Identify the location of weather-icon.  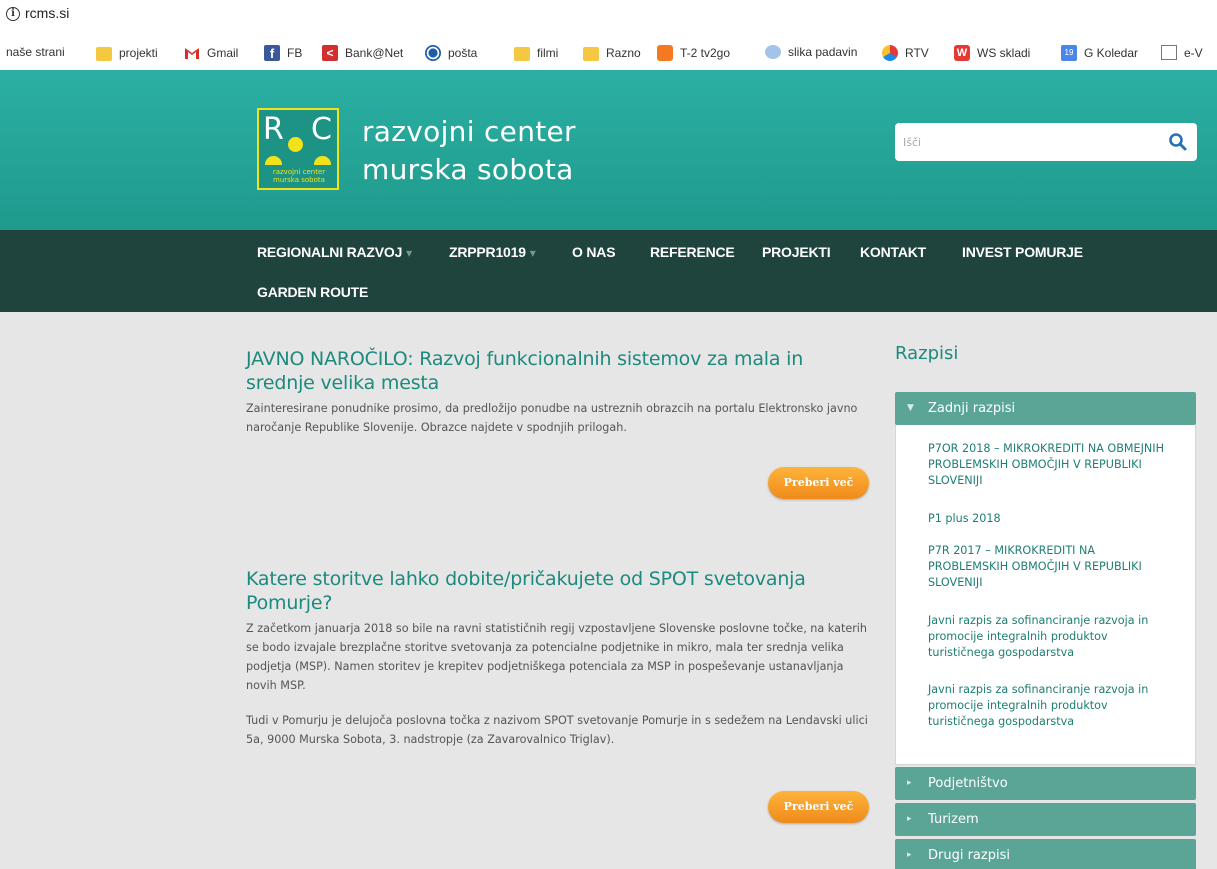
(773, 52).